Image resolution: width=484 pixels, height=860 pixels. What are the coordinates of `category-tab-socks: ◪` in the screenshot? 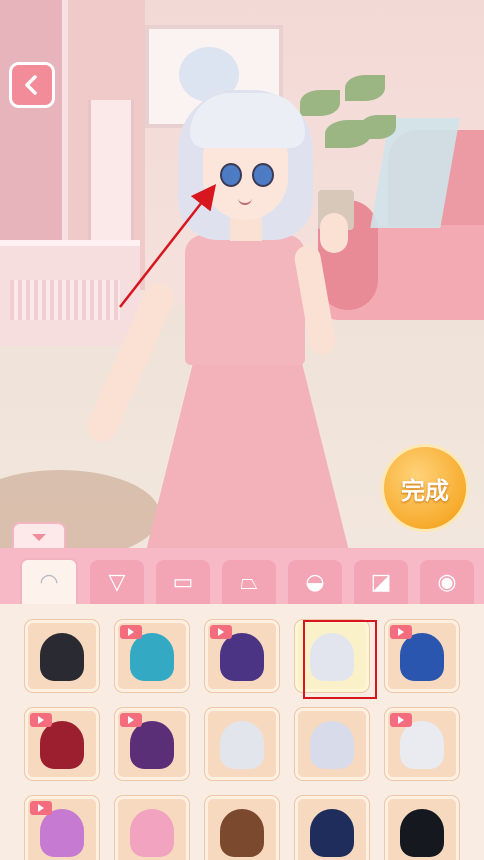 It's located at (381, 582).